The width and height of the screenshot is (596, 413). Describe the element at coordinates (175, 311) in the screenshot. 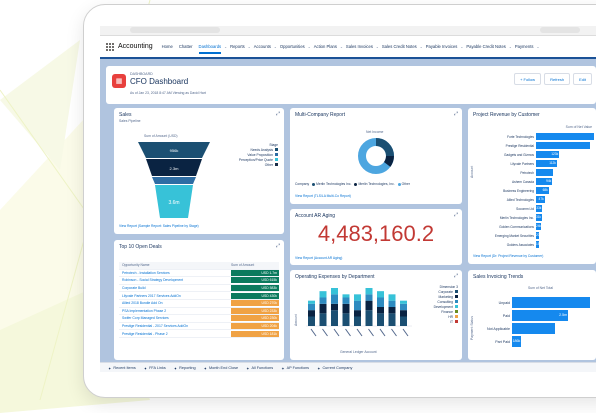

I see `deal-name: PSA Implementation Phase 2` at that location.